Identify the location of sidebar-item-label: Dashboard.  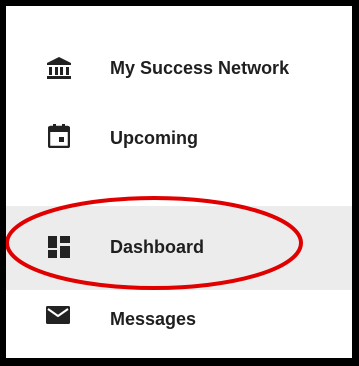
(157, 247).